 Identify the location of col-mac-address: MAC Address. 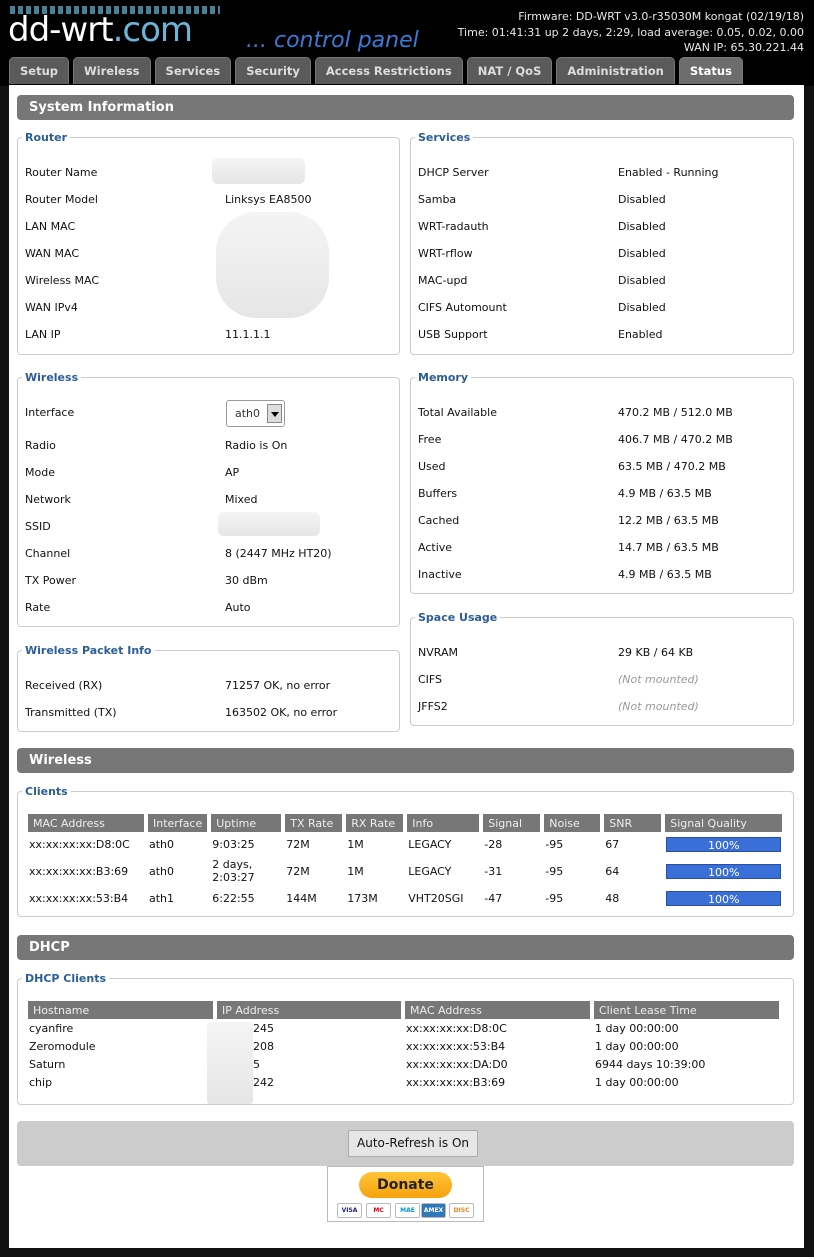
(86, 823).